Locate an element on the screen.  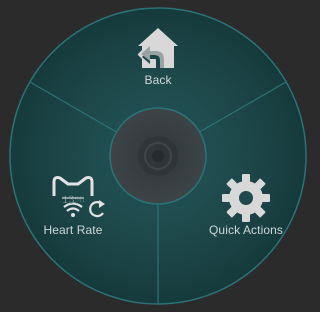
center-hub-dot is located at coordinates (158, 156).